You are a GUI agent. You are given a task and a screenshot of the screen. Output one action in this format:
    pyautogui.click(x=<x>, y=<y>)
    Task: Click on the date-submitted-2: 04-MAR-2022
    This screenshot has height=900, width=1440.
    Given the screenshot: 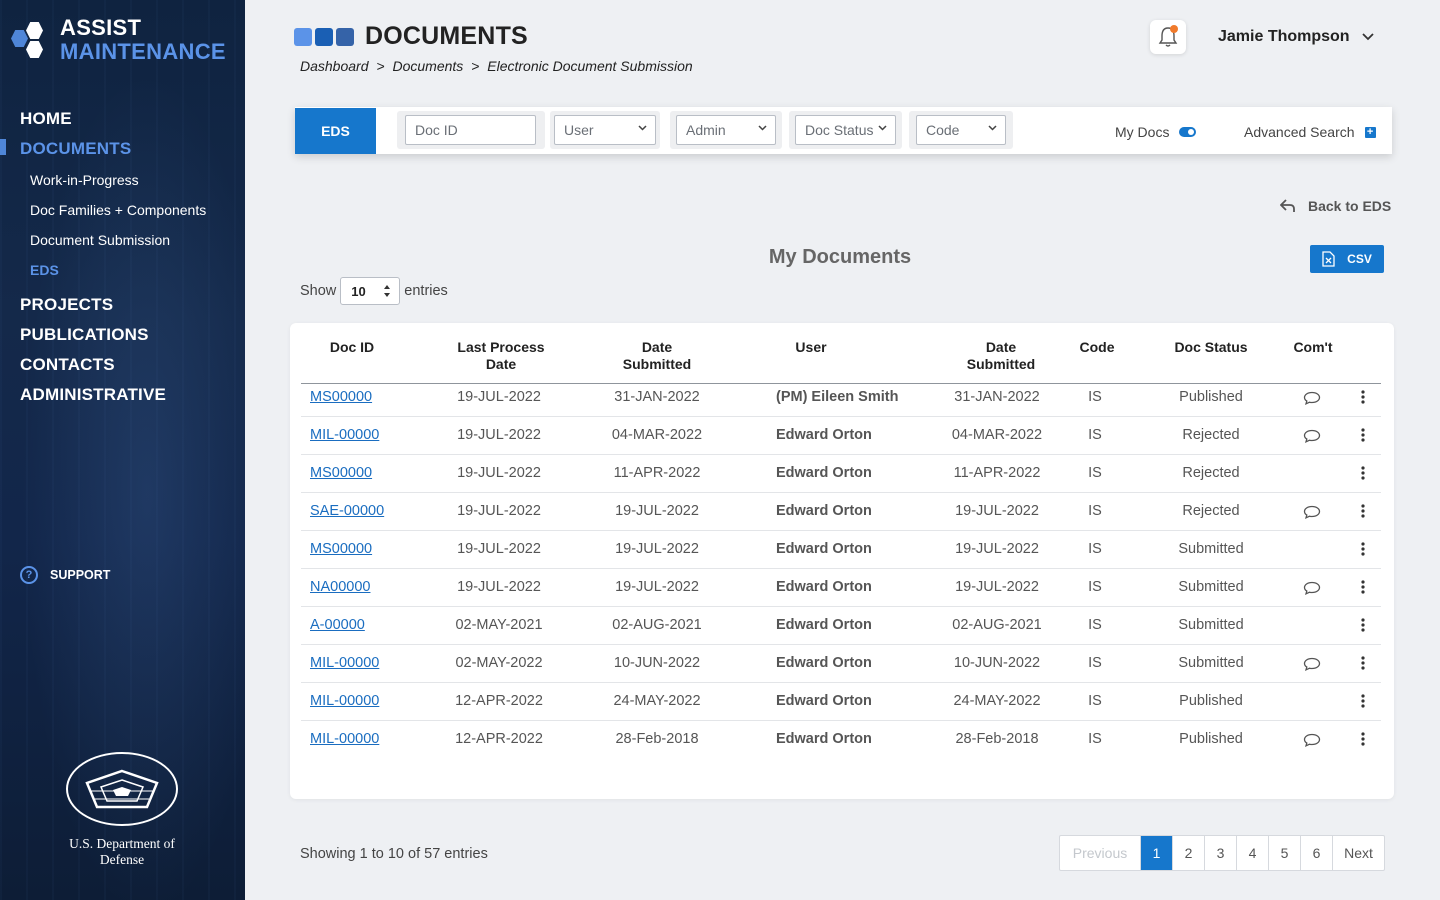 What is the action you would take?
    pyautogui.click(x=997, y=435)
    